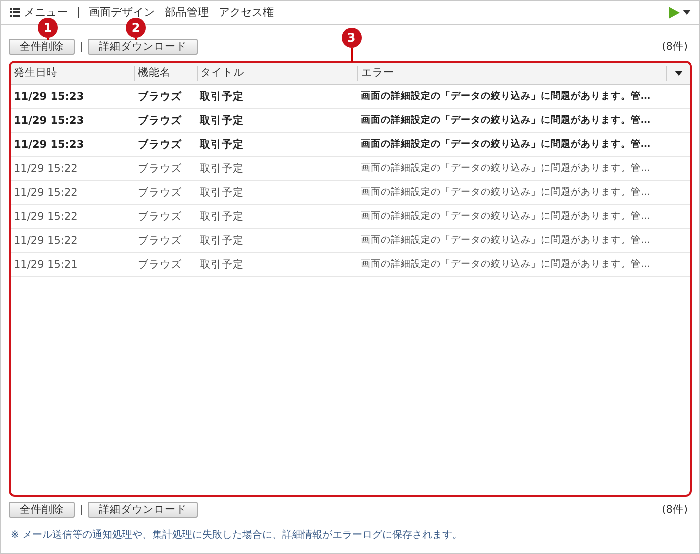  Describe the element at coordinates (246, 12) in the screenshot. I see `nav-link: アクセス権` at that location.